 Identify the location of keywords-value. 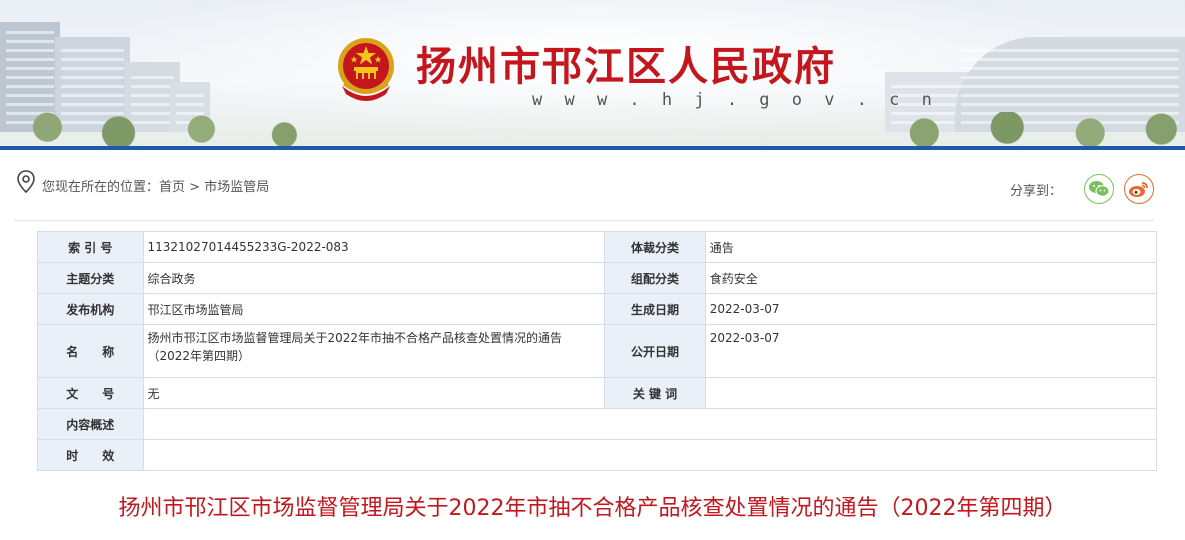
(931, 393).